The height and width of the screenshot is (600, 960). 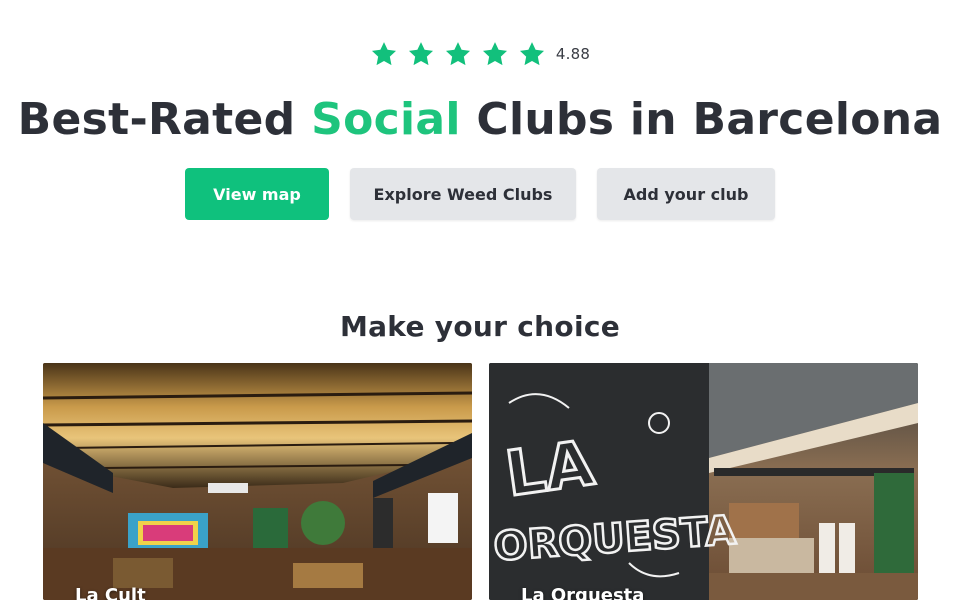 I want to click on rating-value: 4.88, so click(x=573, y=54).